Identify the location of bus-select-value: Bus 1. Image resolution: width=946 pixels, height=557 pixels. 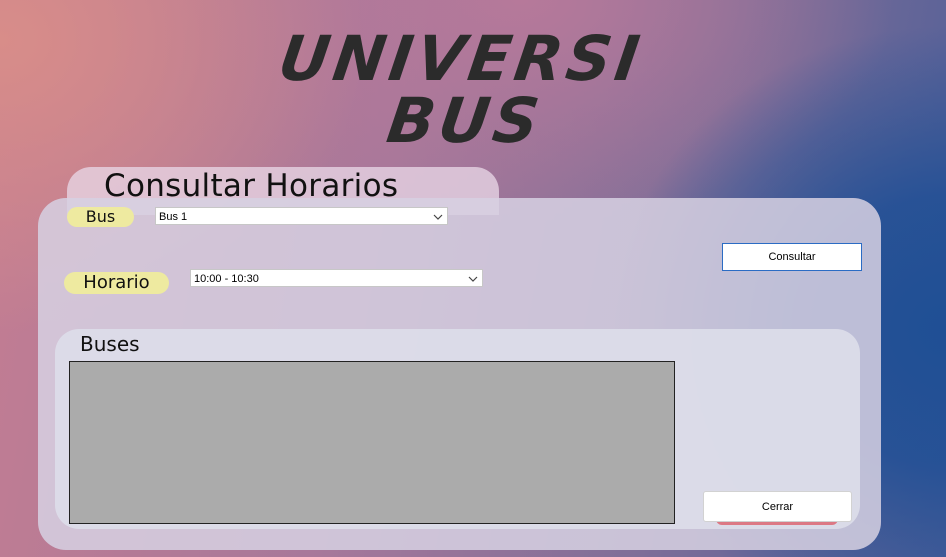
(173, 217).